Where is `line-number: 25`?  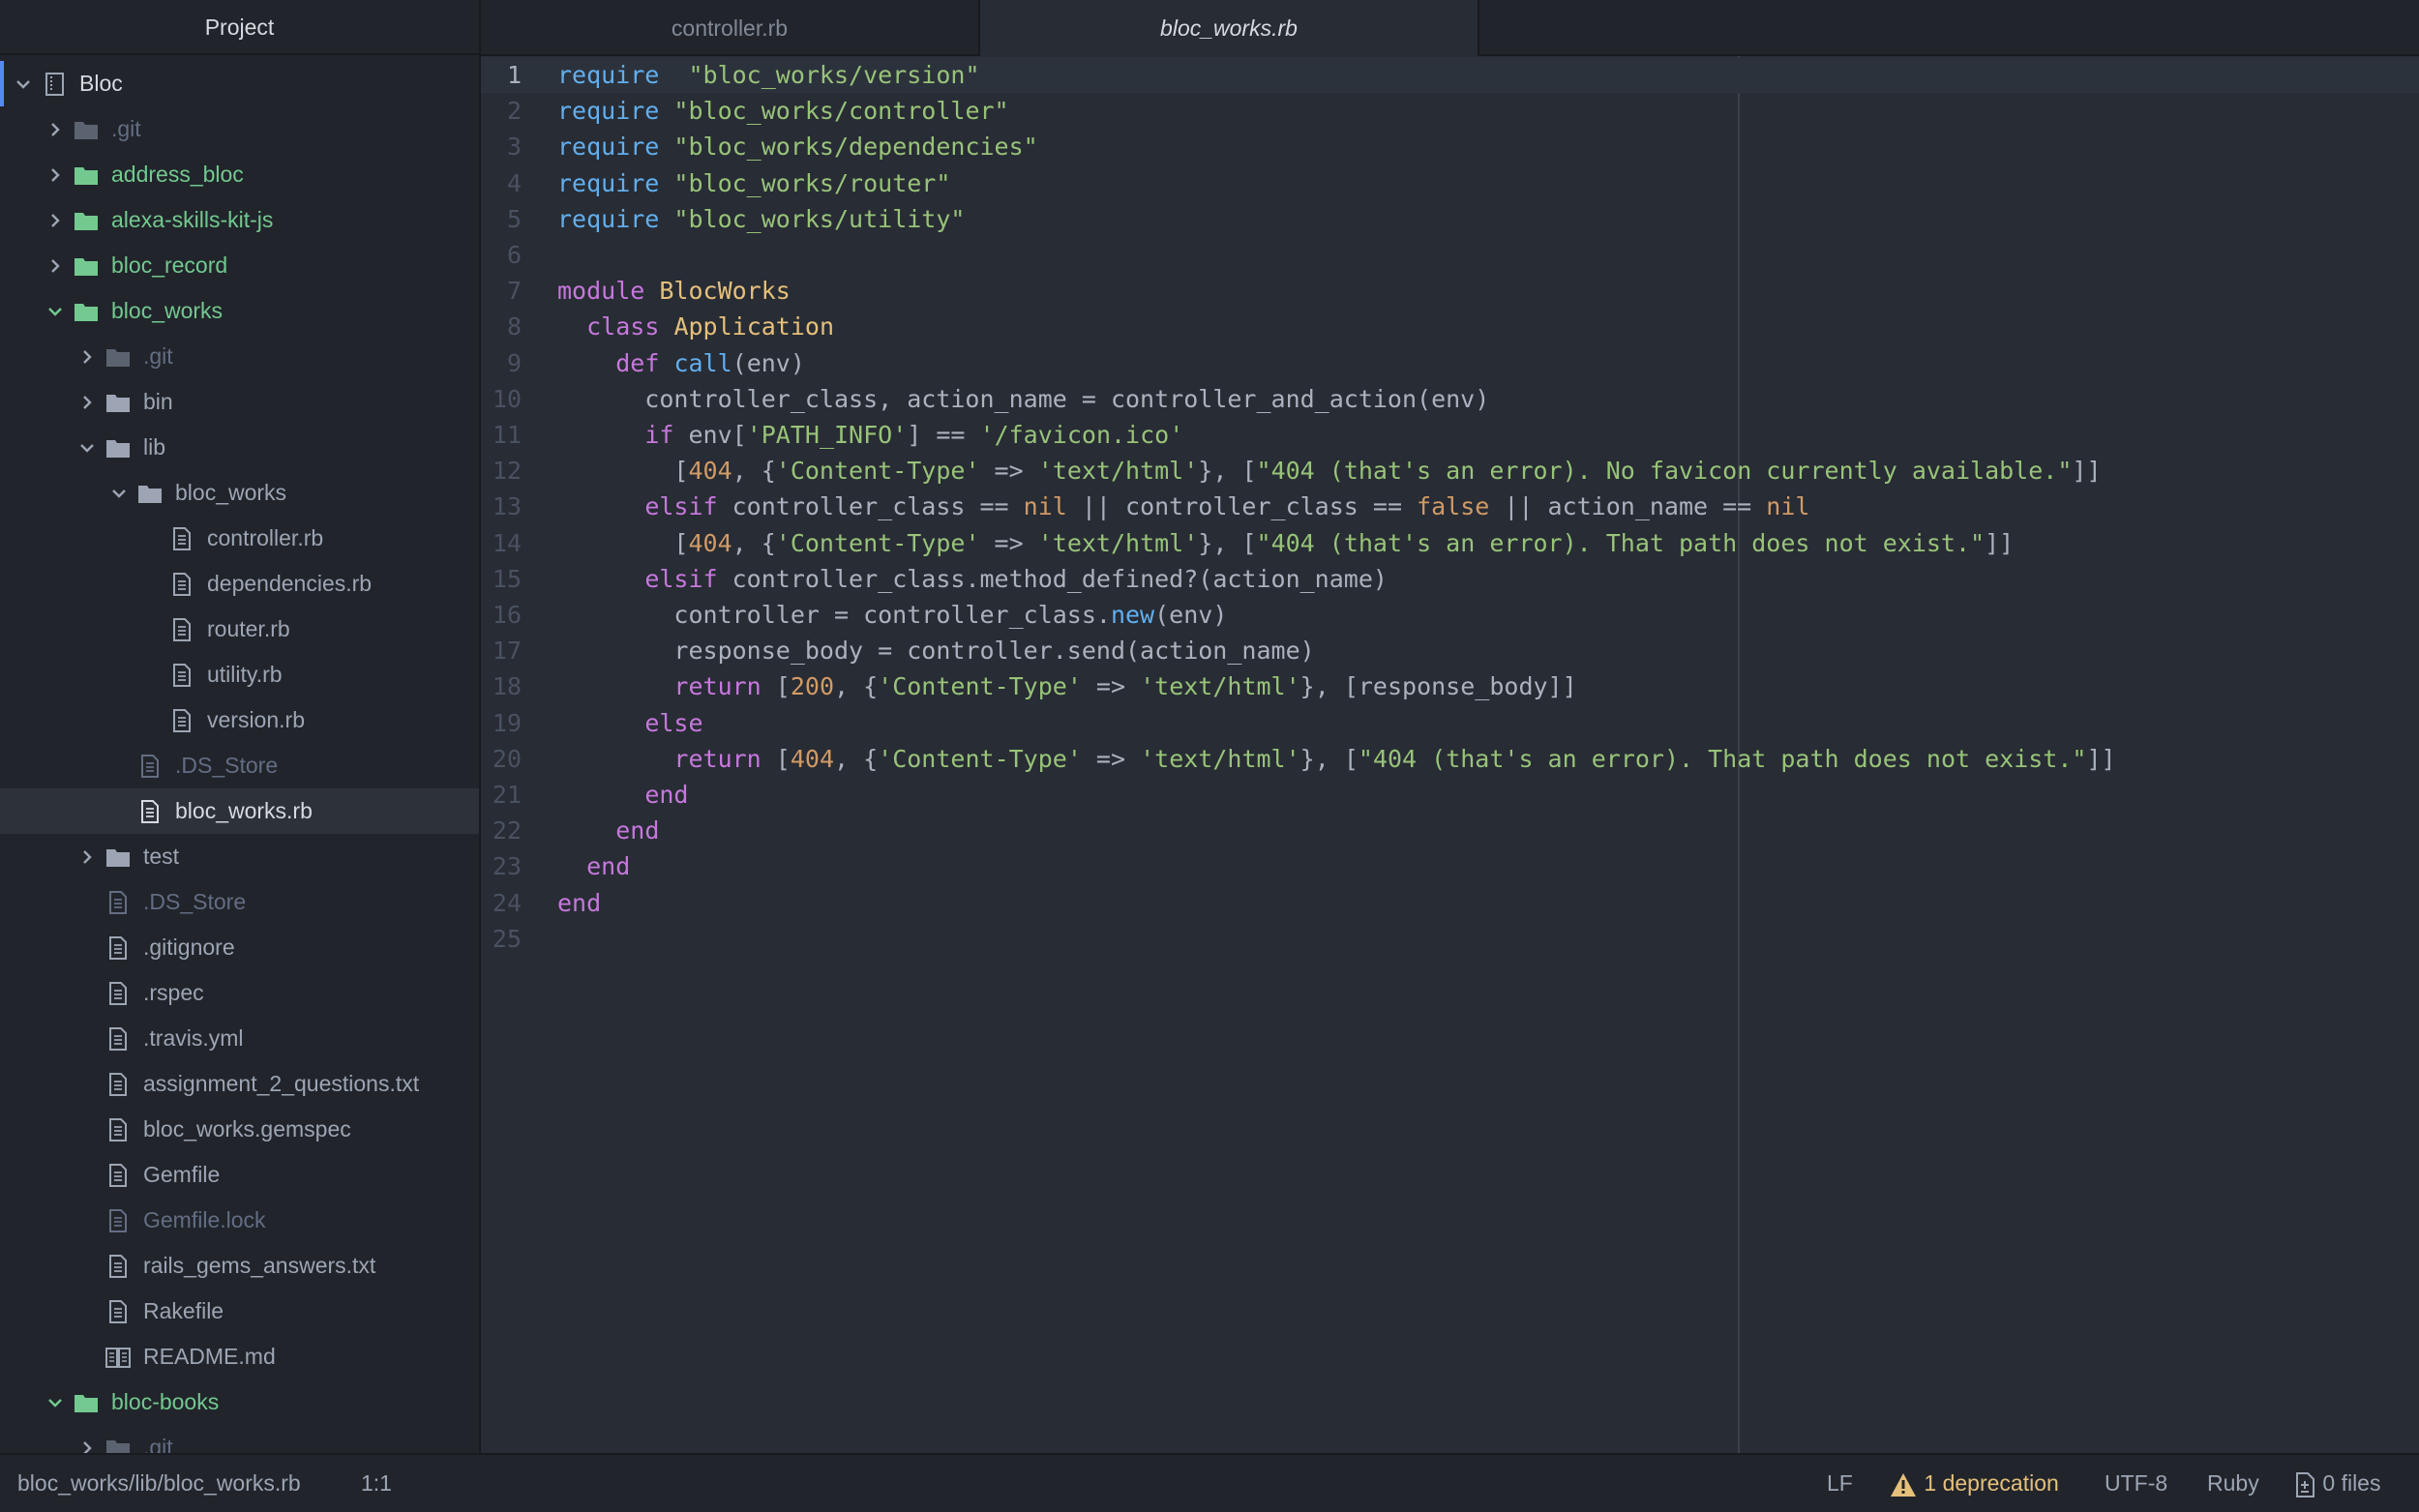 line-number: 25 is located at coordinates (502, 939).